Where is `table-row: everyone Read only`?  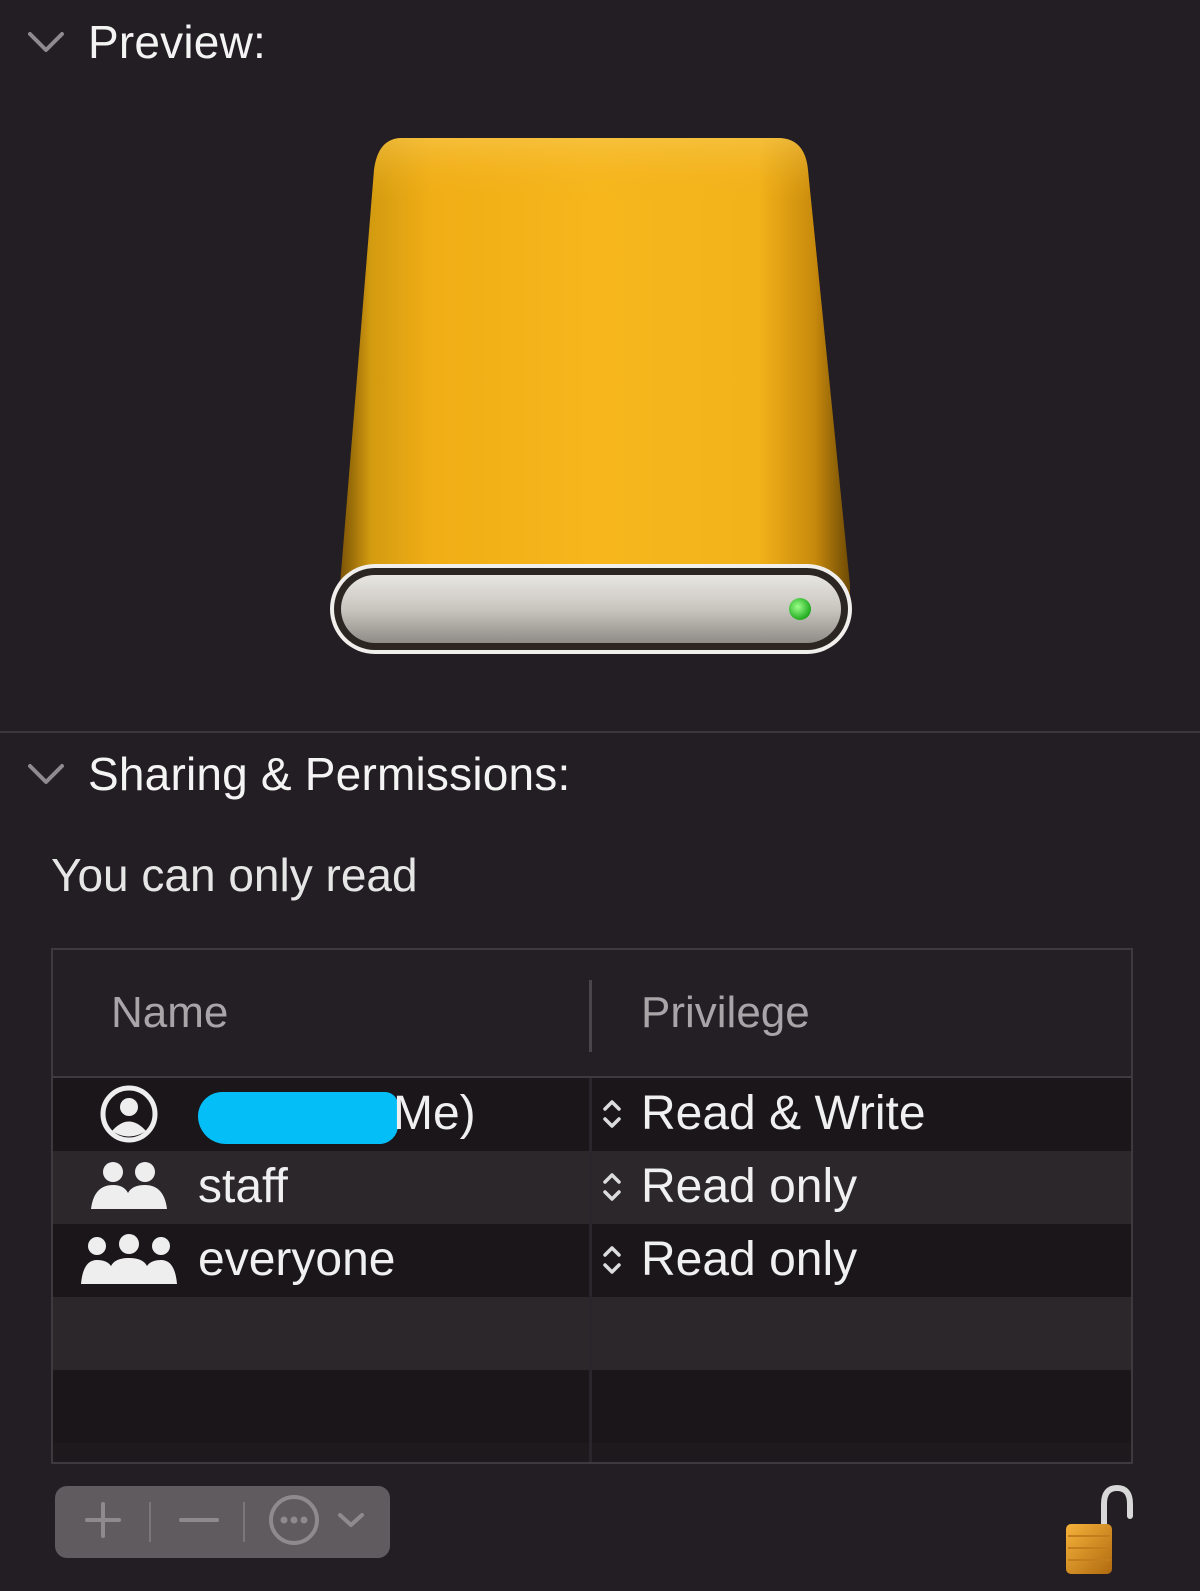 table-row: everyone Read only is located at coordinates (592, 1260).